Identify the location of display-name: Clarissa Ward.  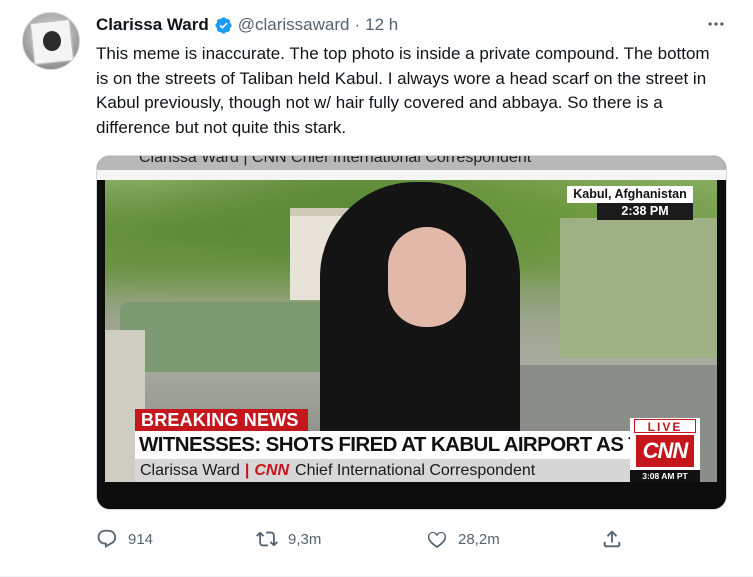
(152, 25).